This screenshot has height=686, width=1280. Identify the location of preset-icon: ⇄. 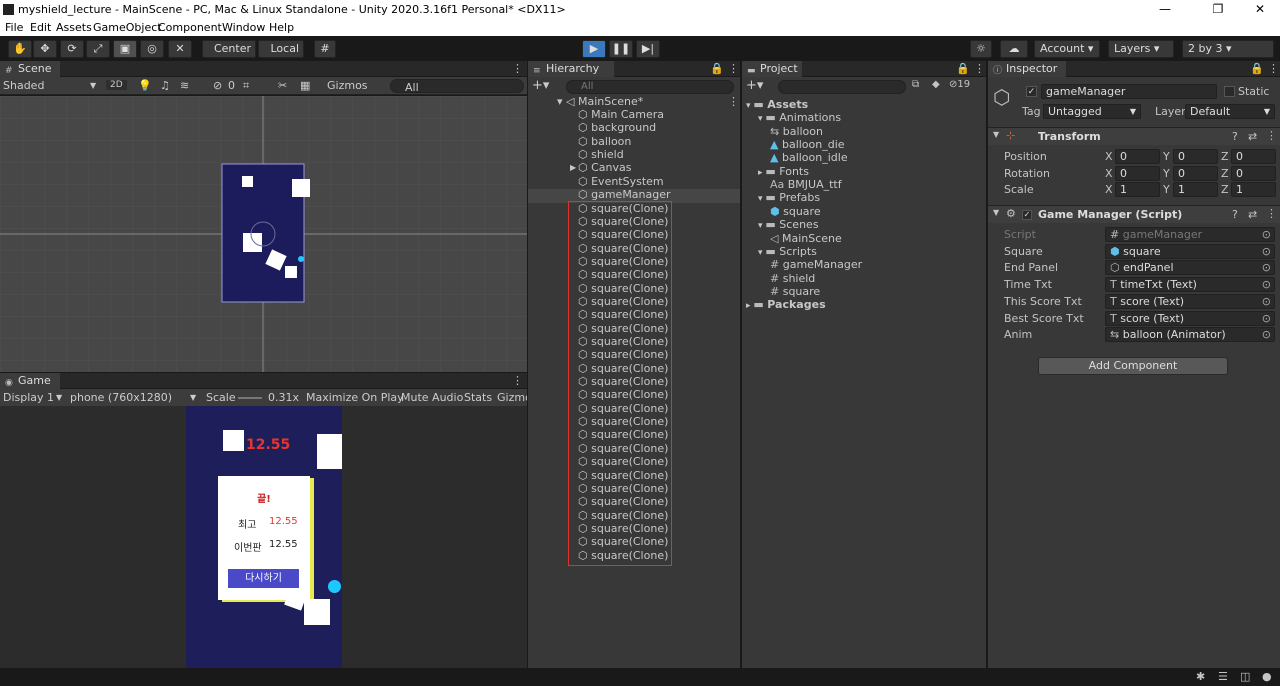
(1252, 136).